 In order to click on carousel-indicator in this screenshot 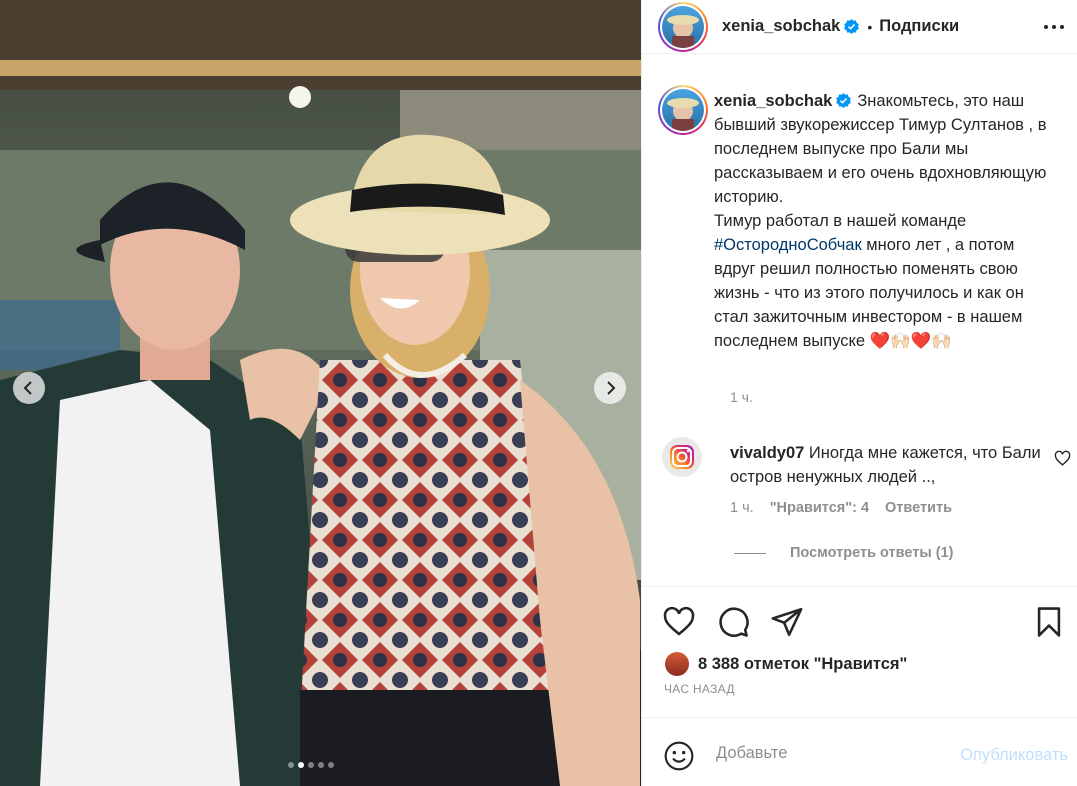, I will do `click(311, 765)`.